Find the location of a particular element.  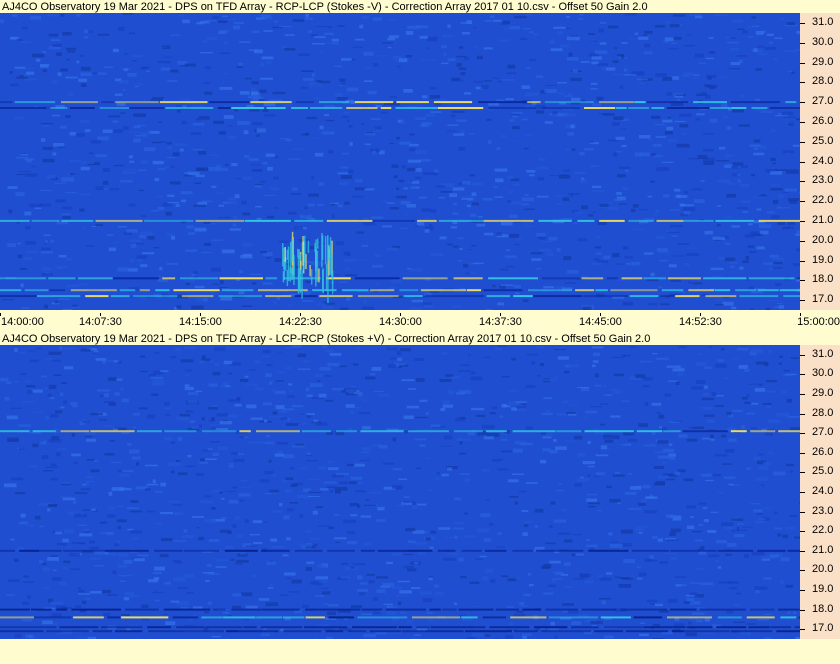

x-tick-label: 14:45:00 is located at coordinates (600, 322).